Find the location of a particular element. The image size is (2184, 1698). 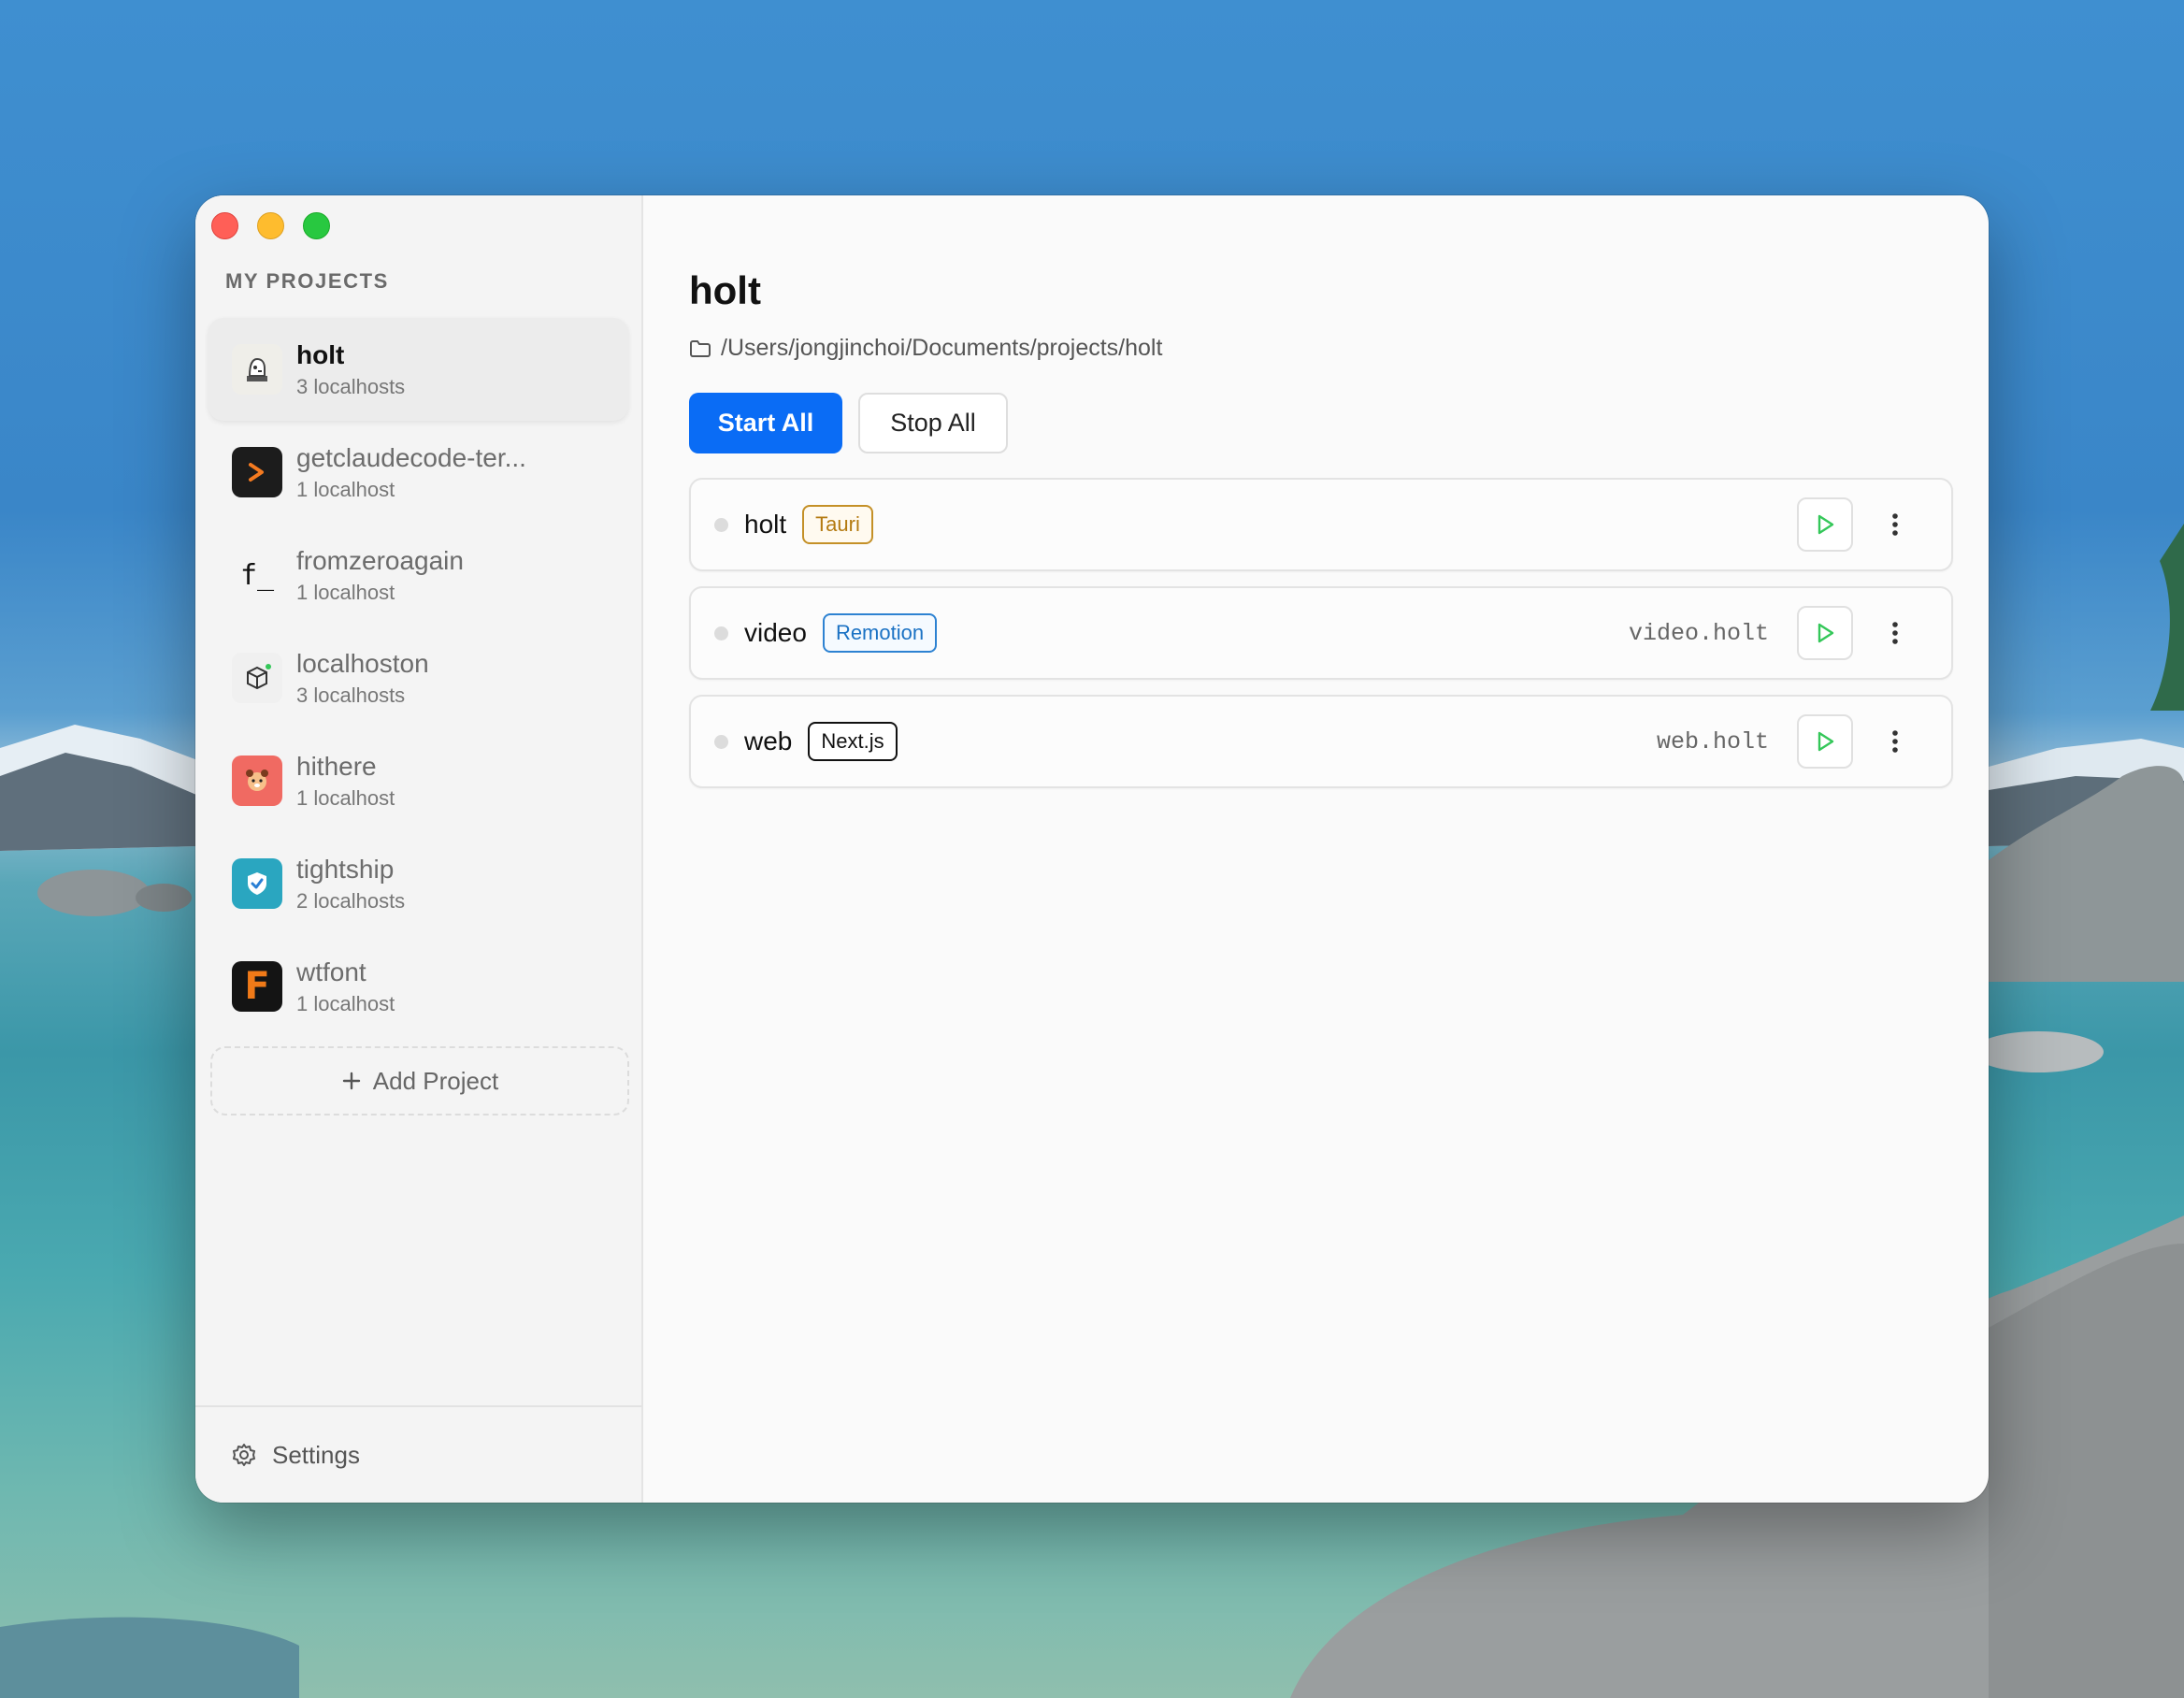

project-item-fromzeroagain: f_ fromzeroagain 1 localhost is located at coordinates (418, 575).